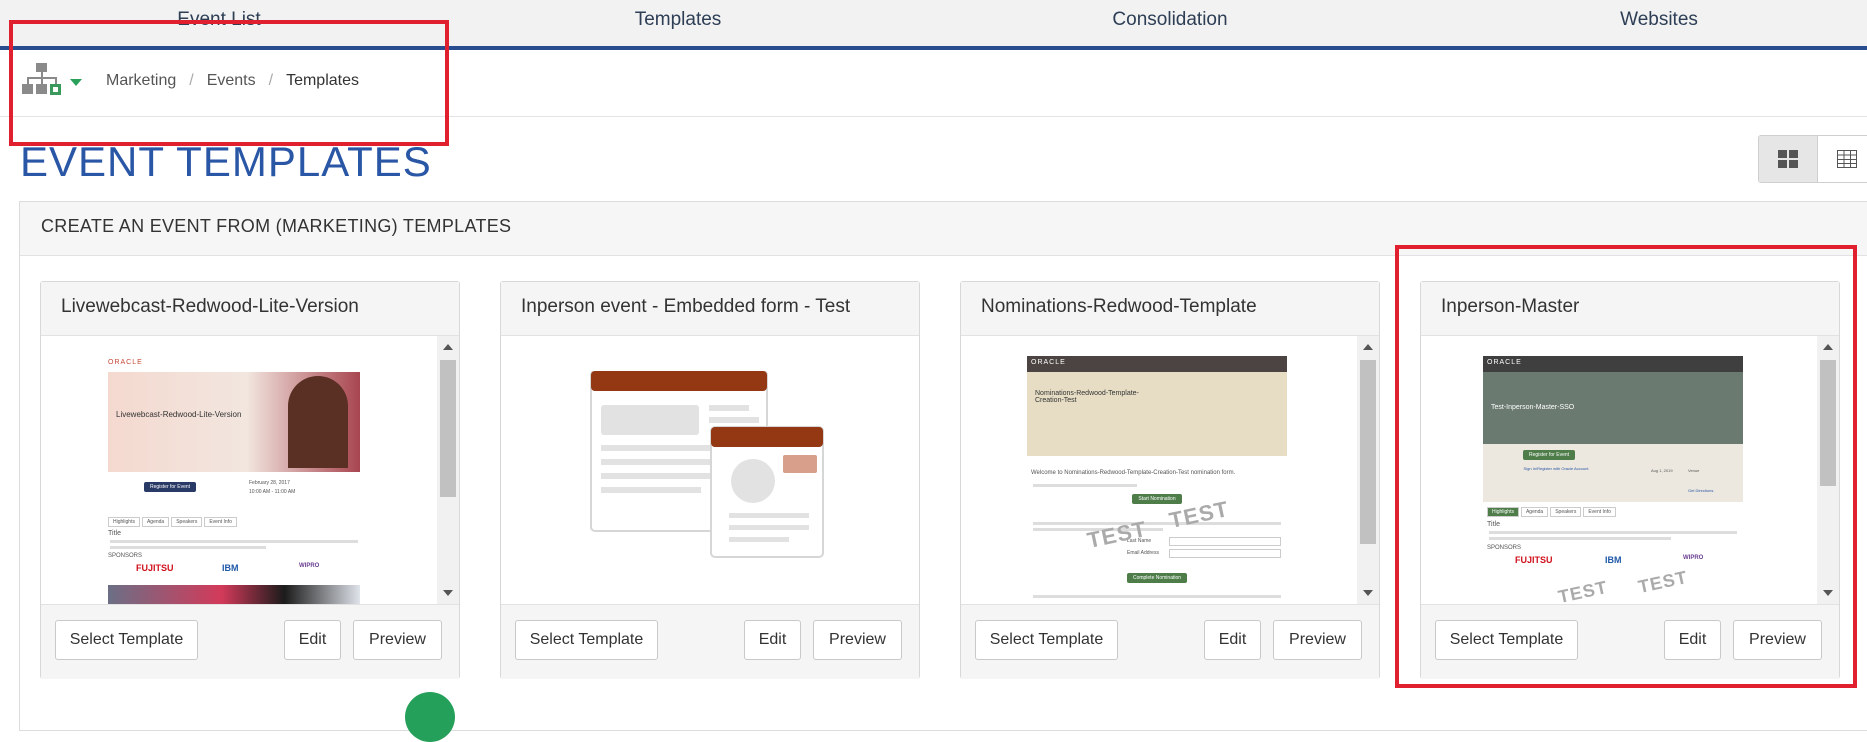 The width and height of the screenshot is (1867, 742). Describe the element at coordinates (678, 20) in the screenshot. I see `tab-templates: Templates` at that location.